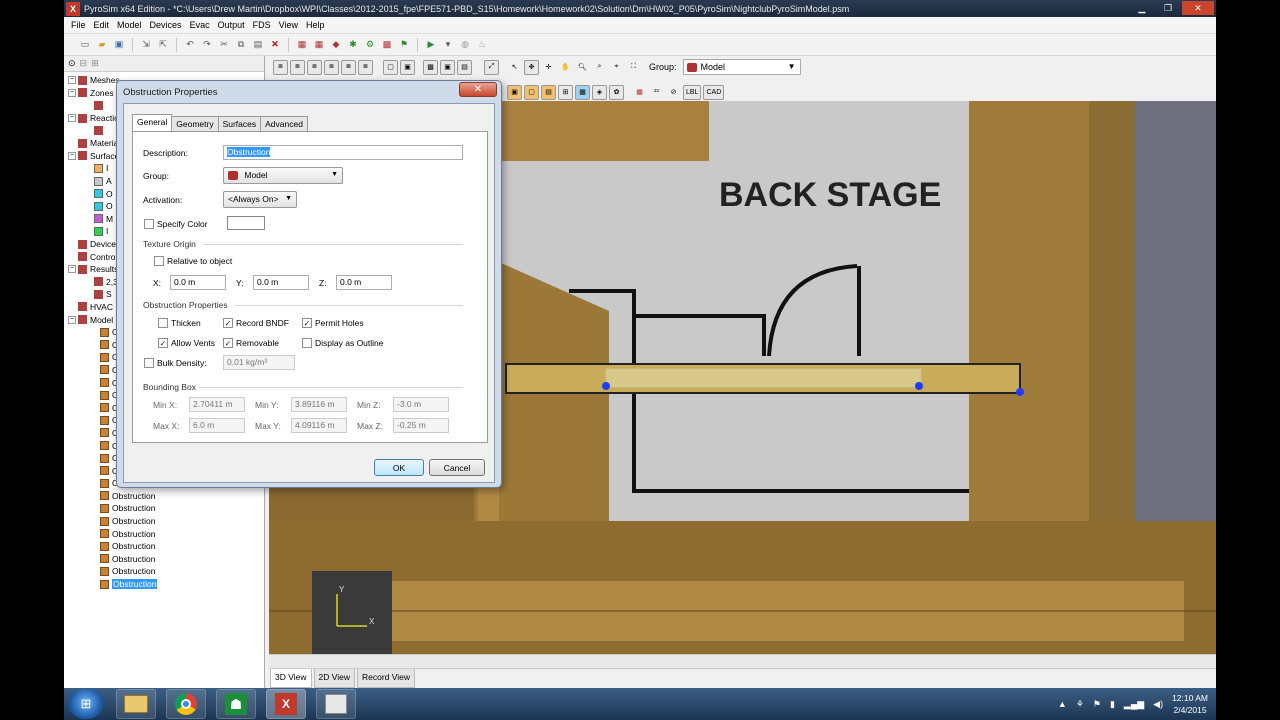 The height and width of the screenshot is (720, 1280). I want to click on draw-wall-icon: ▦, so click(582, 92).